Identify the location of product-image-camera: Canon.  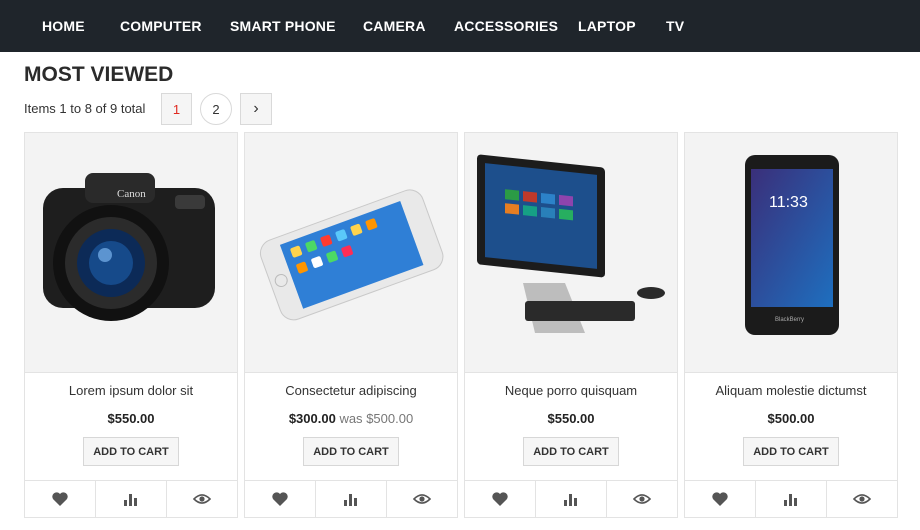
(131, 253).